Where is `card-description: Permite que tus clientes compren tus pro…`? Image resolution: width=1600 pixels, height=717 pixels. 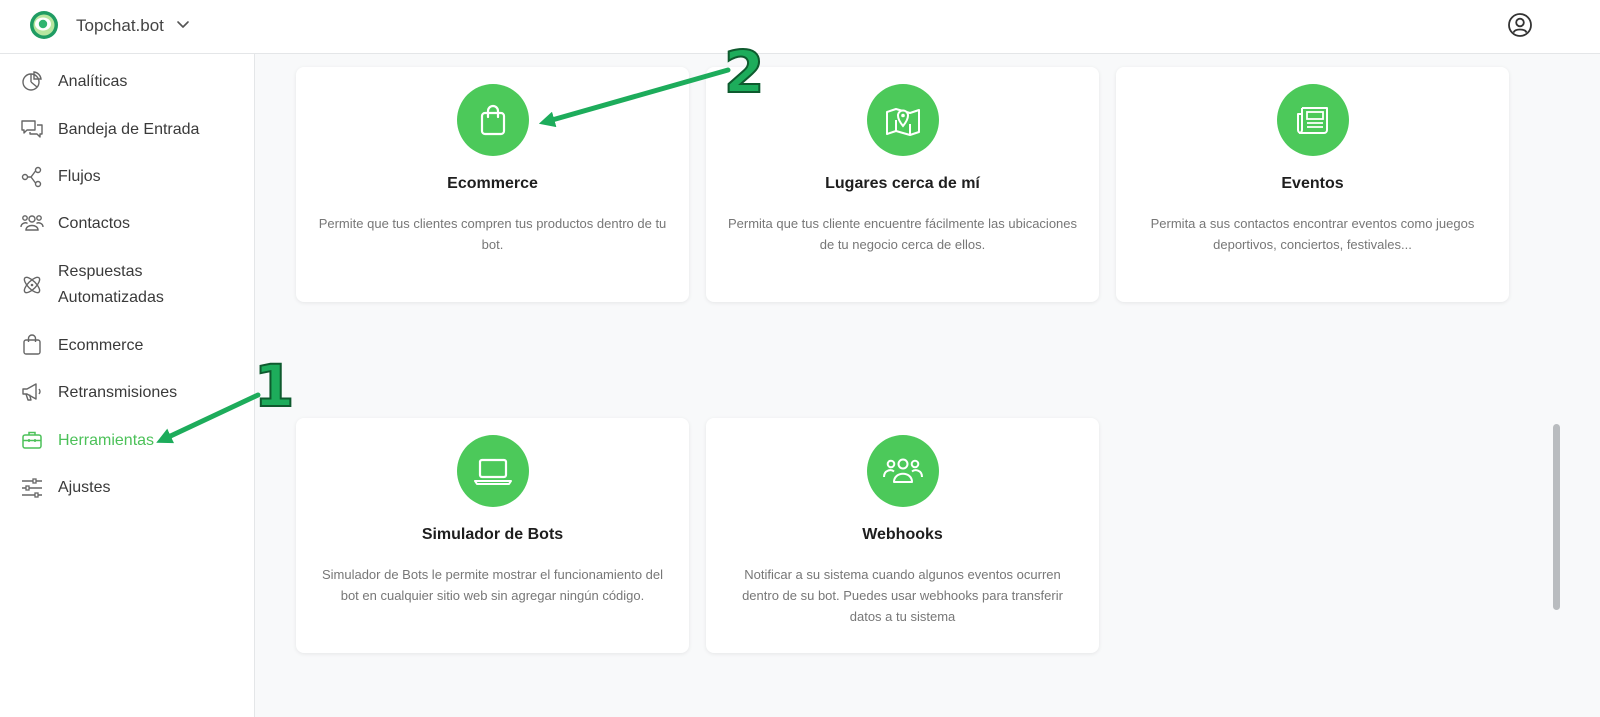 card-description: Permite que tus clientes compren tus pro… is located at coordinates (492, 234).